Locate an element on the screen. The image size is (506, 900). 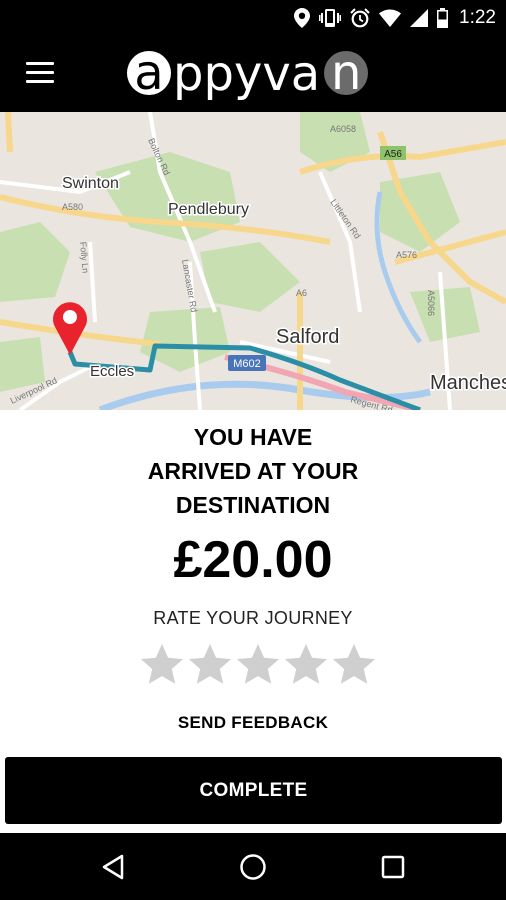
vibrate-icon is located at coordinates (330, 18).